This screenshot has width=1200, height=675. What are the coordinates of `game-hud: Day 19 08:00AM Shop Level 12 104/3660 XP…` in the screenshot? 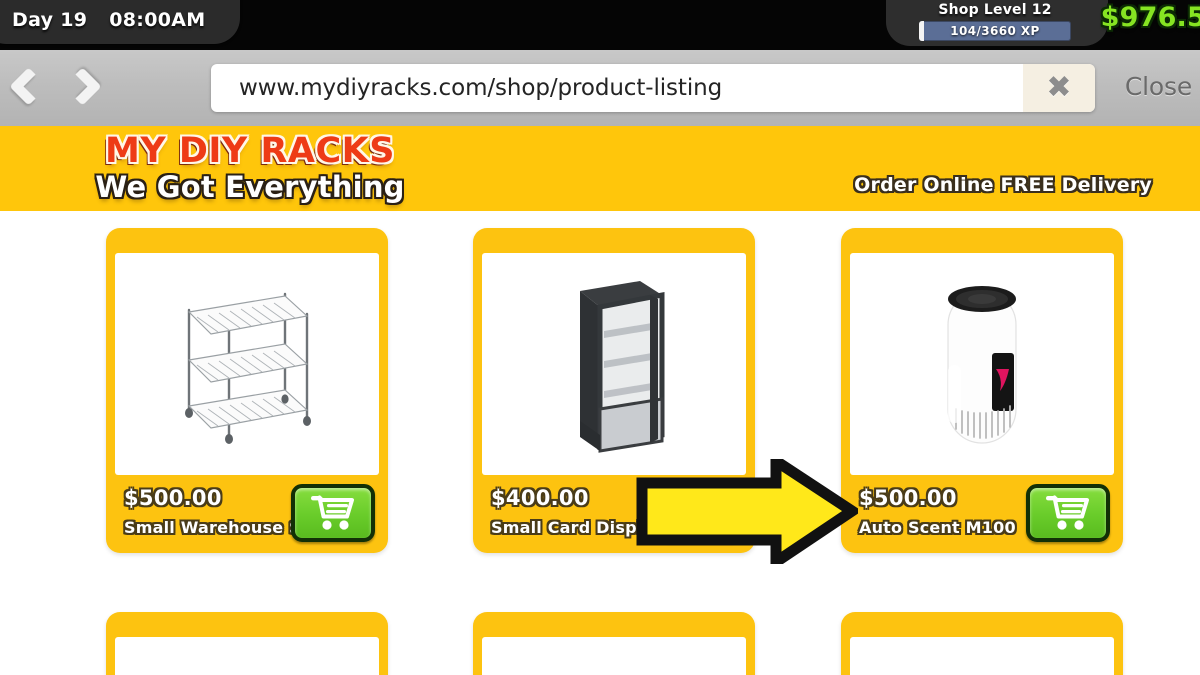 It's located at (600, 25).